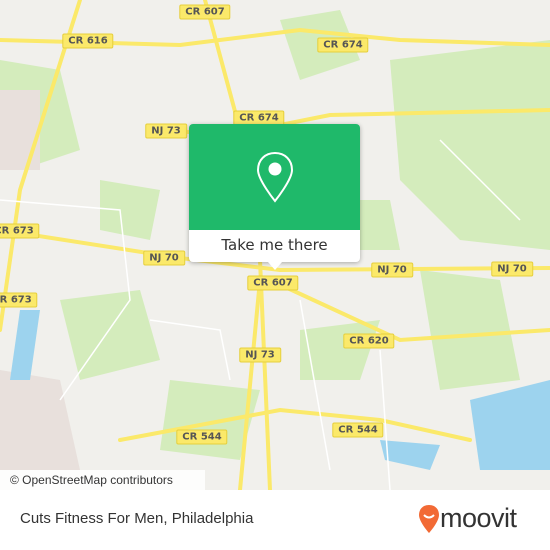 The width and height of the screenshot is (550, 550). What do you see at coordinates (88, 41) in the screenshot?
I see `road-label: CR 616` at bounding box center [88, 41].